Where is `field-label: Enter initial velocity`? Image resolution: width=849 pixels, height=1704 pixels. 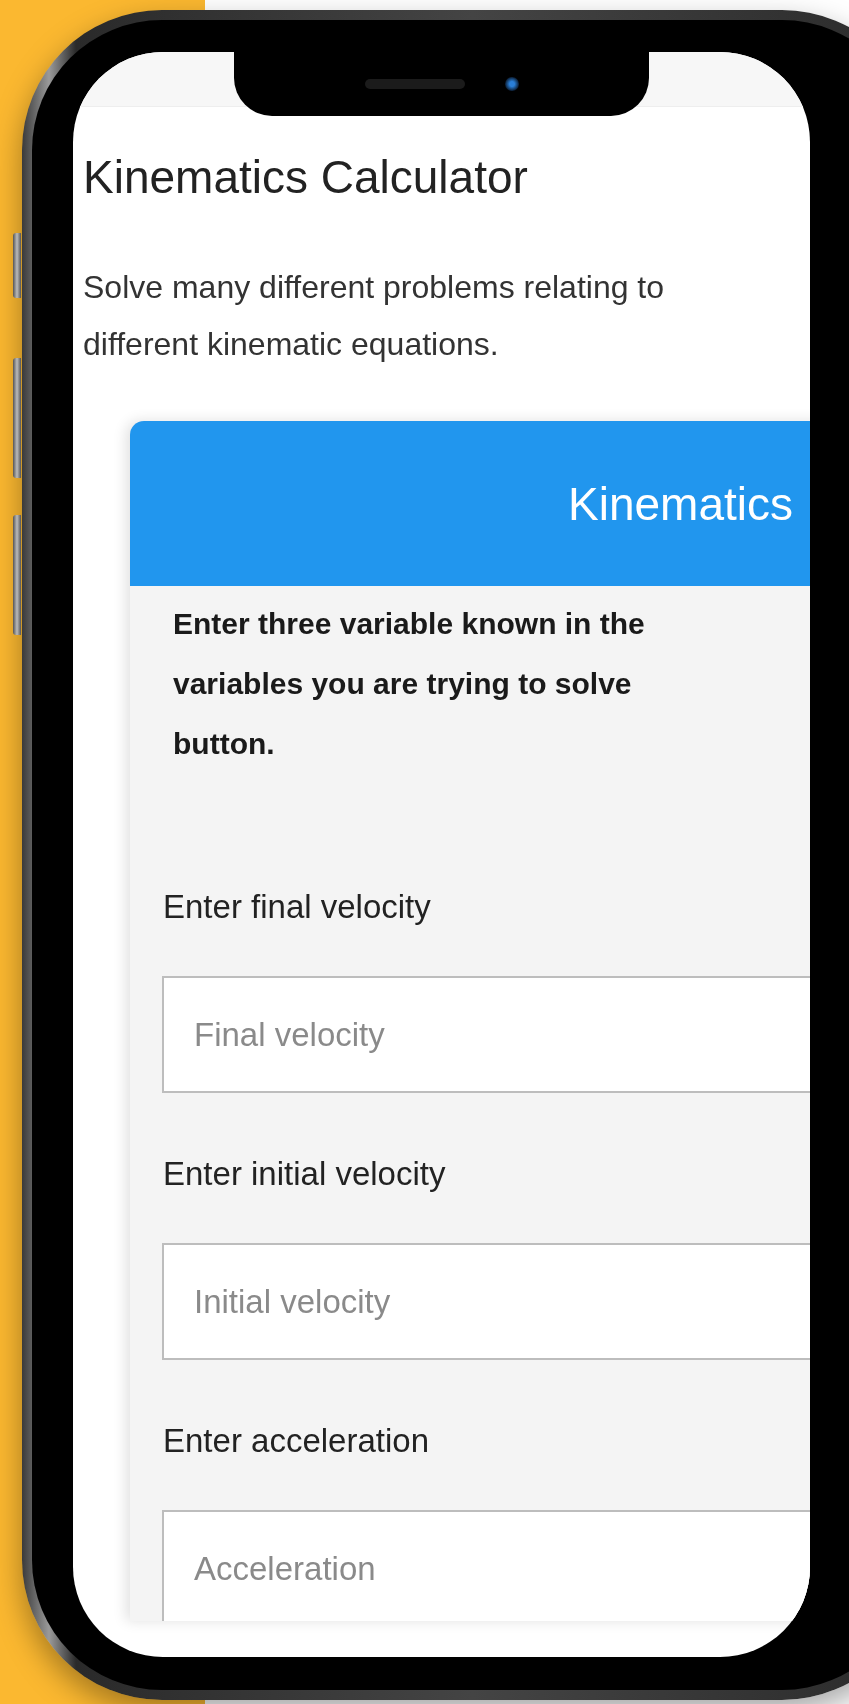
field-label: Enter initial velocity is located at coordinates (304, 1174).